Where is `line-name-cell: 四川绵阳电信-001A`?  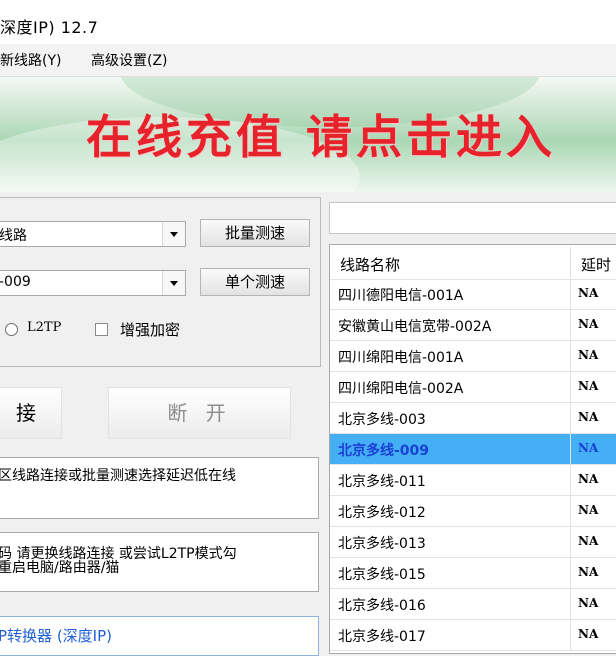 line-name-cell: 四川绵阳电信-001A is located at coordinates (401, 358).